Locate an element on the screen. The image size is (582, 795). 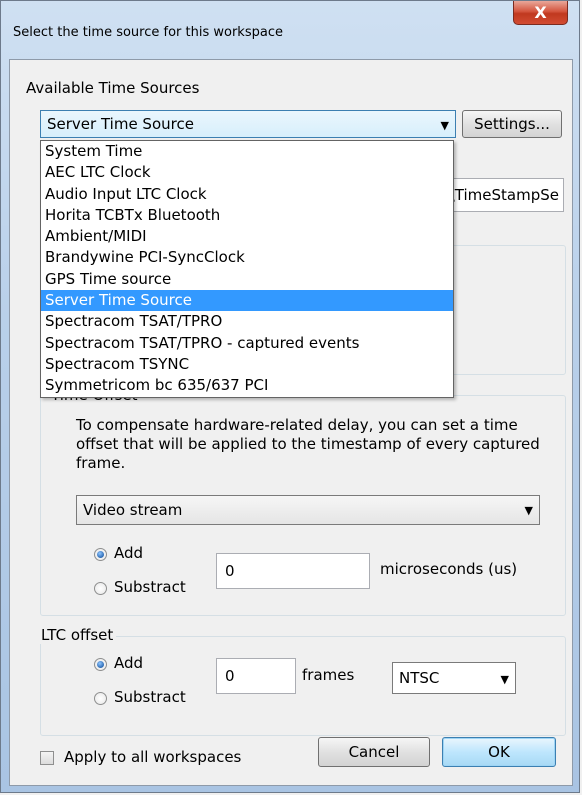
time-offset-subtract-radio is located at coordinates (100, 588).